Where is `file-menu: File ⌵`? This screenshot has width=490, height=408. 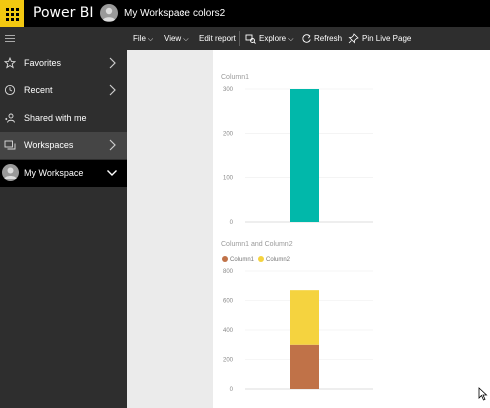 file-menu: File ⌵ is located at coordinates (143, 39).